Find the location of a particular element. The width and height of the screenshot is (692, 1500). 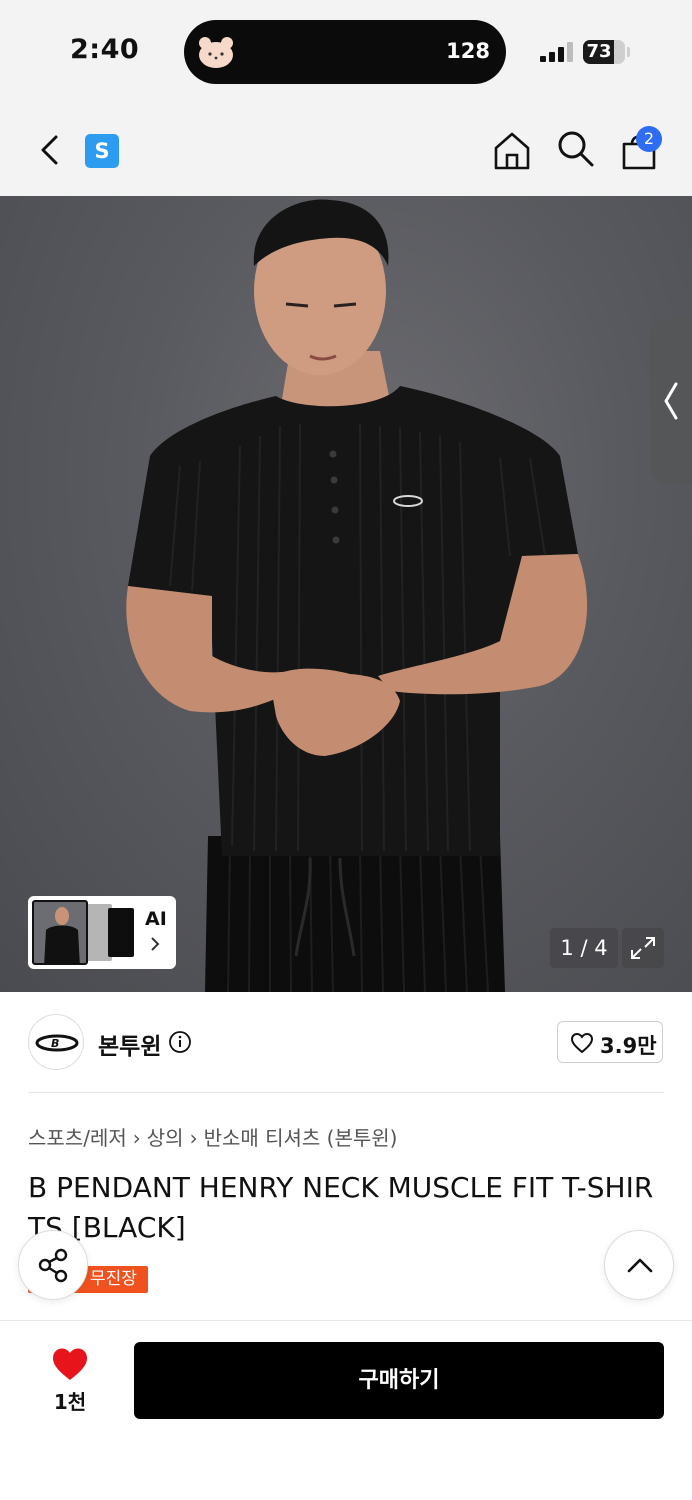

share-button is located at coordinates (53, 1265).